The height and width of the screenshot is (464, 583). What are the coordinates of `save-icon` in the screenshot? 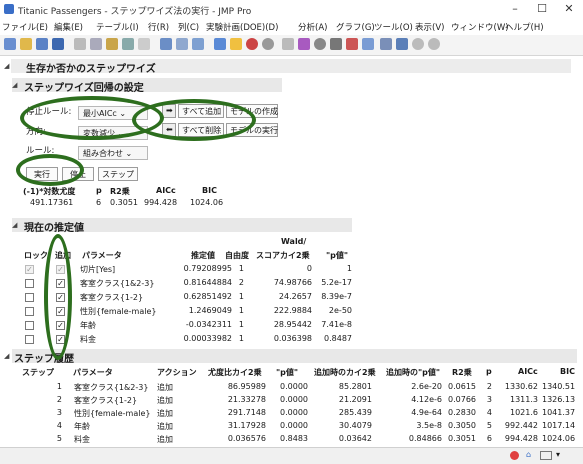 It's located at (58, 44).